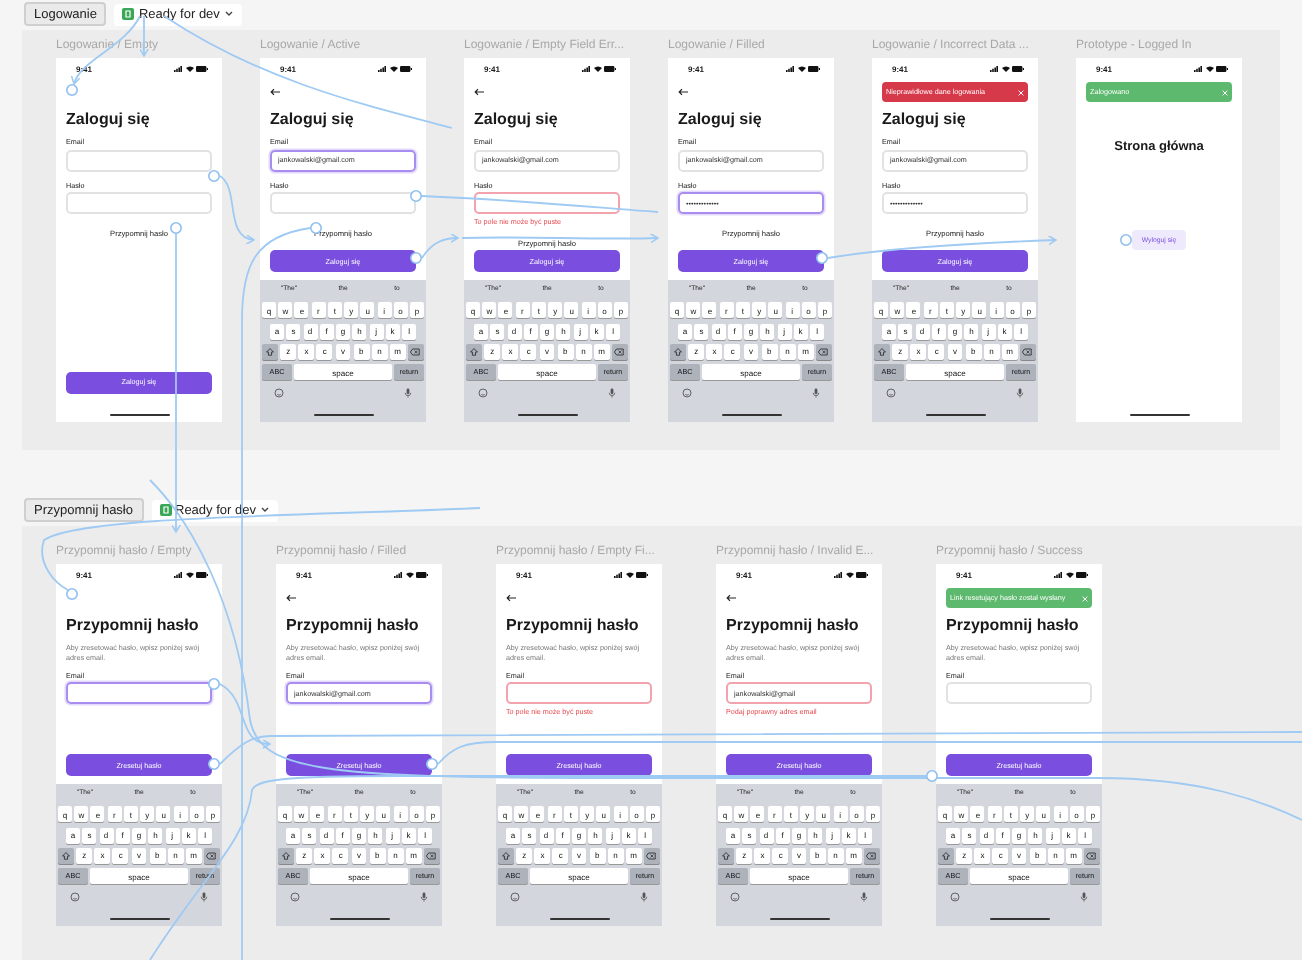 This screenshot has height=960, width=1302. I want to click on document-icon, so click(128, 14).